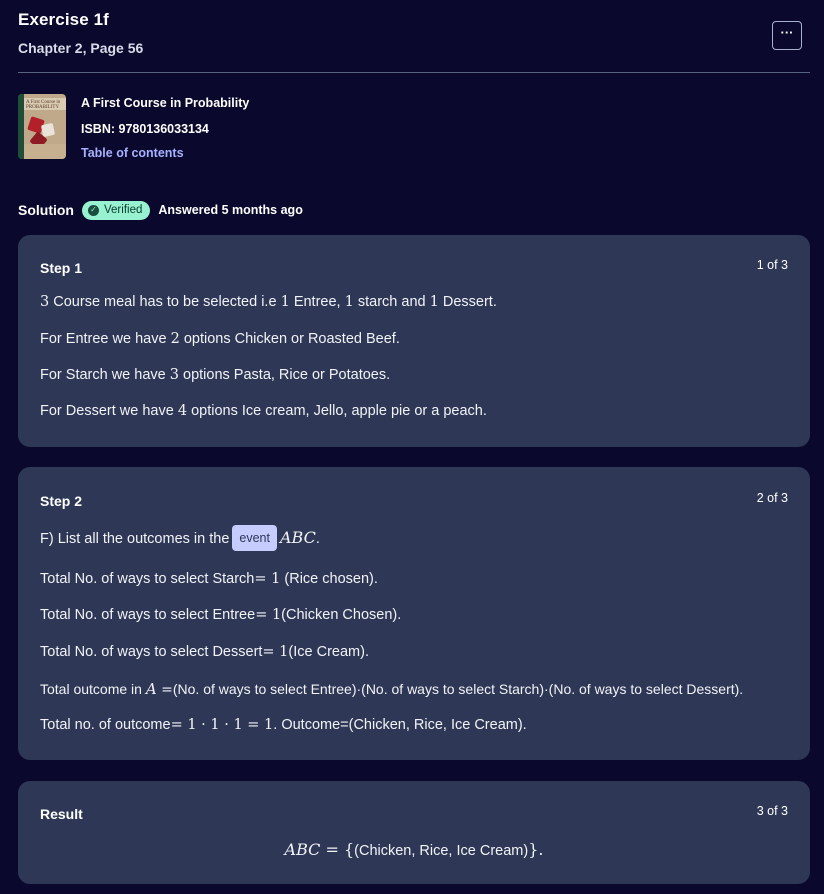 The height and width of the screenshot is (894, 824). What do you see at coordinates (180, 538) in the screenshot?
I see `step-text-line: F) List all the outcomes in the event ABC.` at bounding box center [180, 538].